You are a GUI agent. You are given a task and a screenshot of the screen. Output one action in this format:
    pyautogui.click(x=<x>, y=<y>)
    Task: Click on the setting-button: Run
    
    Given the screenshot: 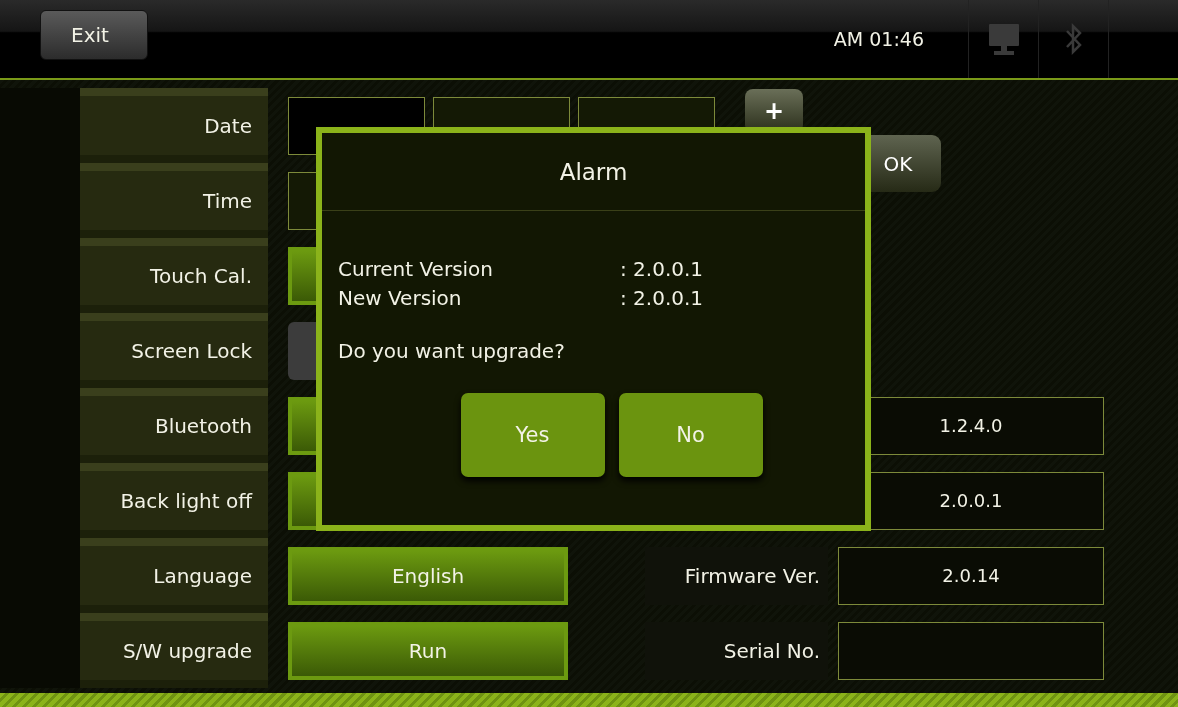 What is the action you would take?
    pyautogui.click(x=428, y=650)
    